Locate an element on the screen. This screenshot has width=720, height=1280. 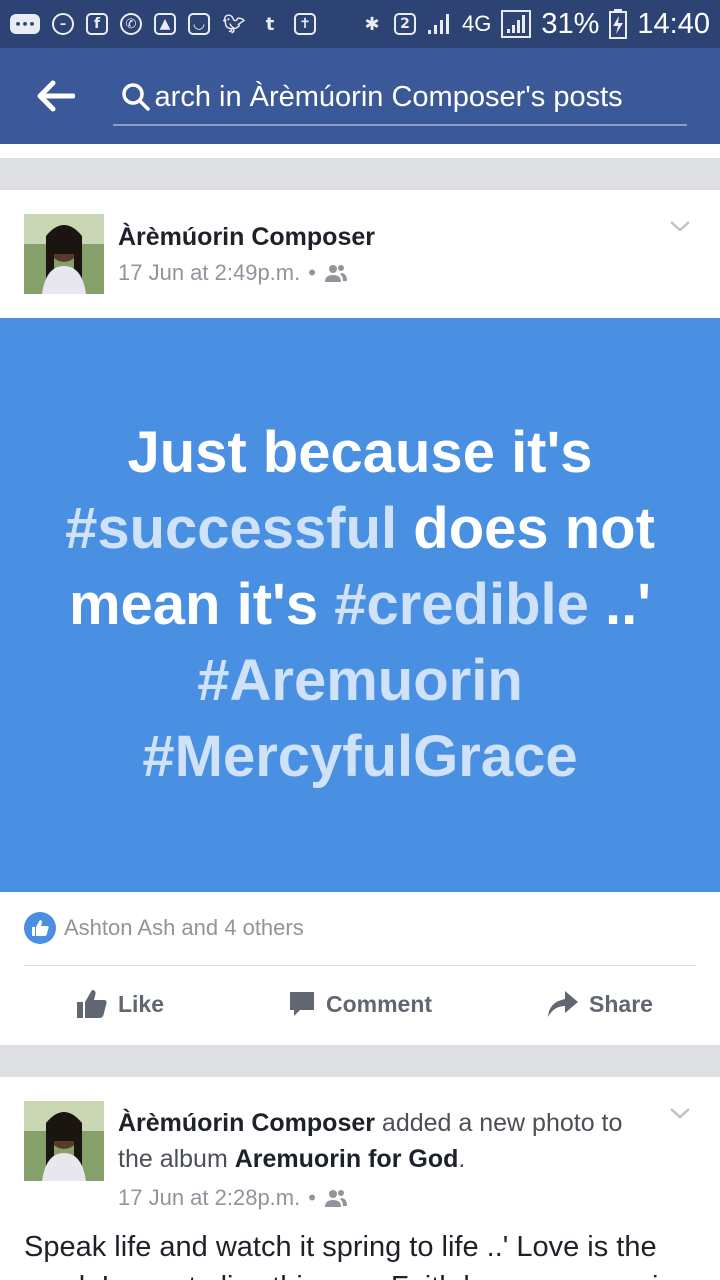
like-button: Like is located at coordinates (120, 1004).